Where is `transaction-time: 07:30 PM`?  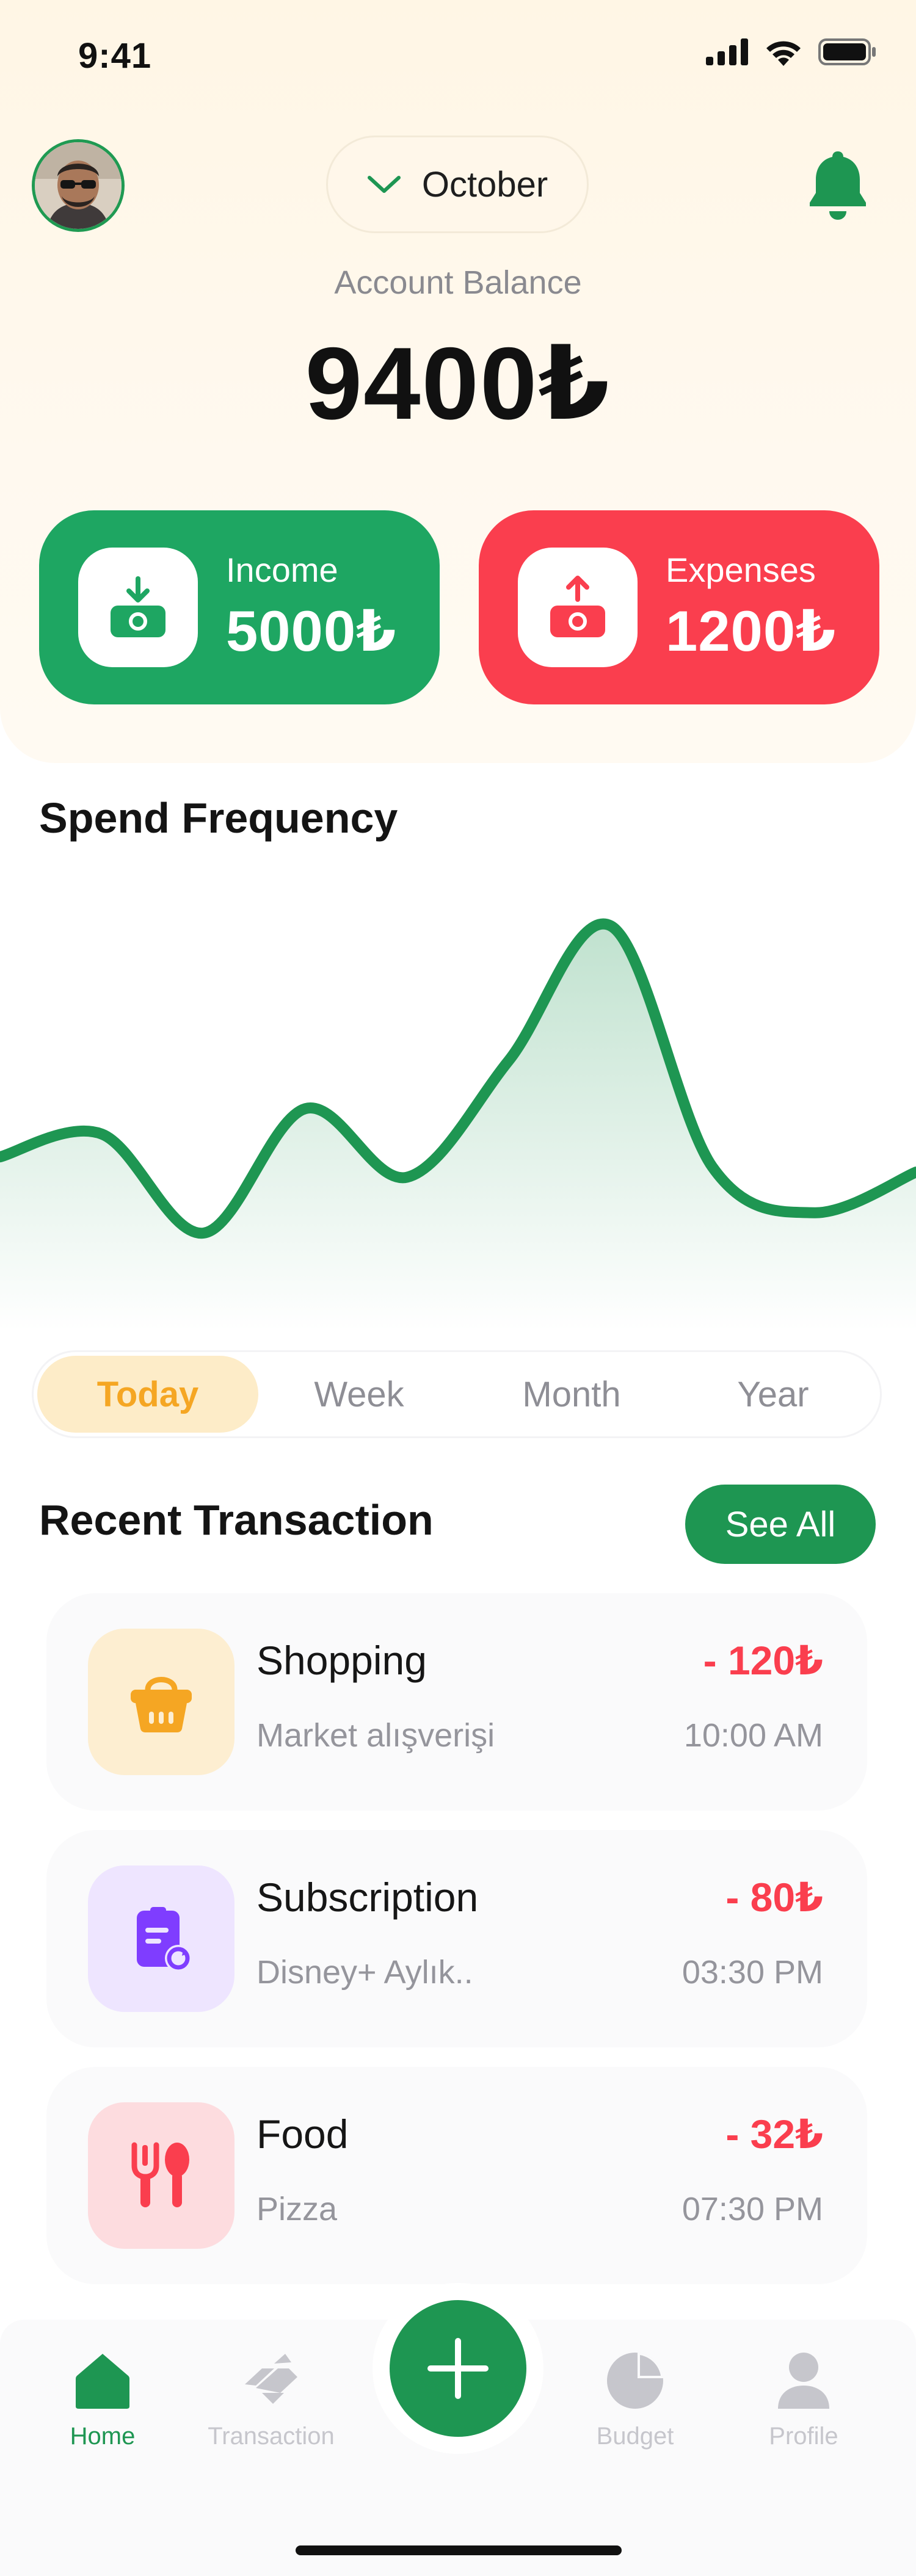
transaction-time: 07:30 PM is located at coordinates (752, 2209).